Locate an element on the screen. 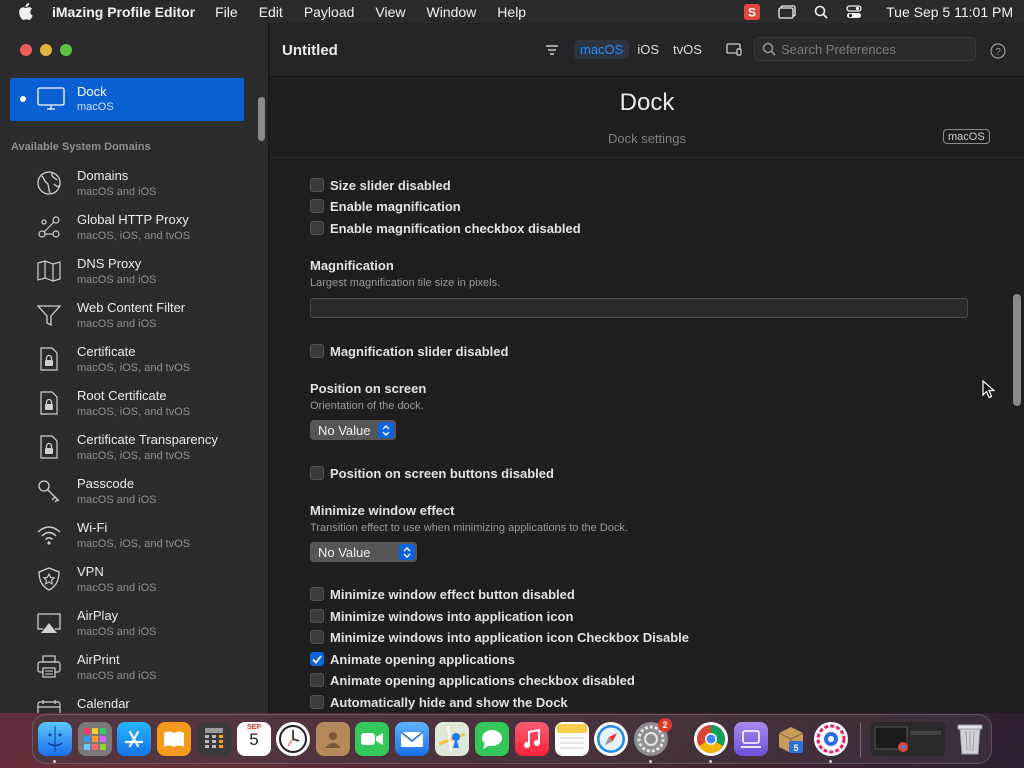 The image size is (1024, 768). minimize-effect-button-disabled-checkbox is located at coordinates (317, 594).